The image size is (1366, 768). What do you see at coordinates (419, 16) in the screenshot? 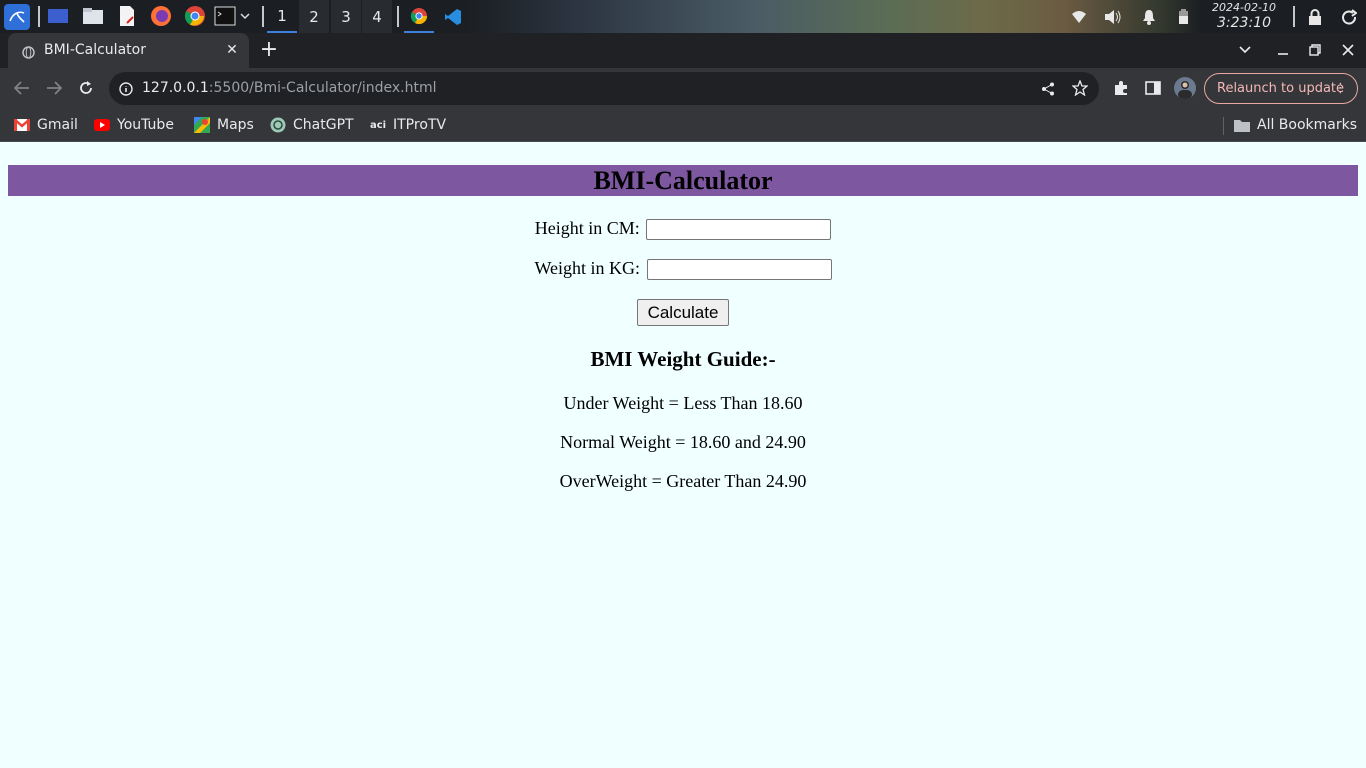
I see `taskbar-chrome-window` at bounding box center [419, 16].